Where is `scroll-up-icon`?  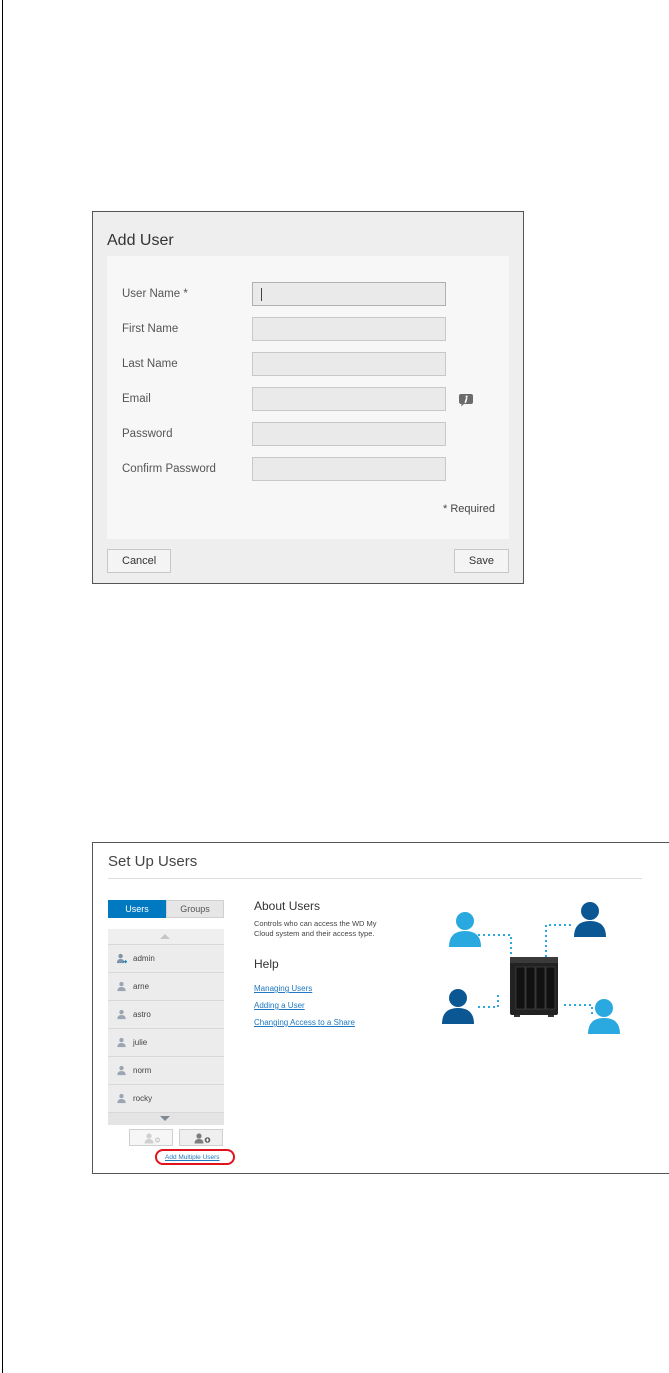 scroll-up-icon is located at coordinates (165, 936).